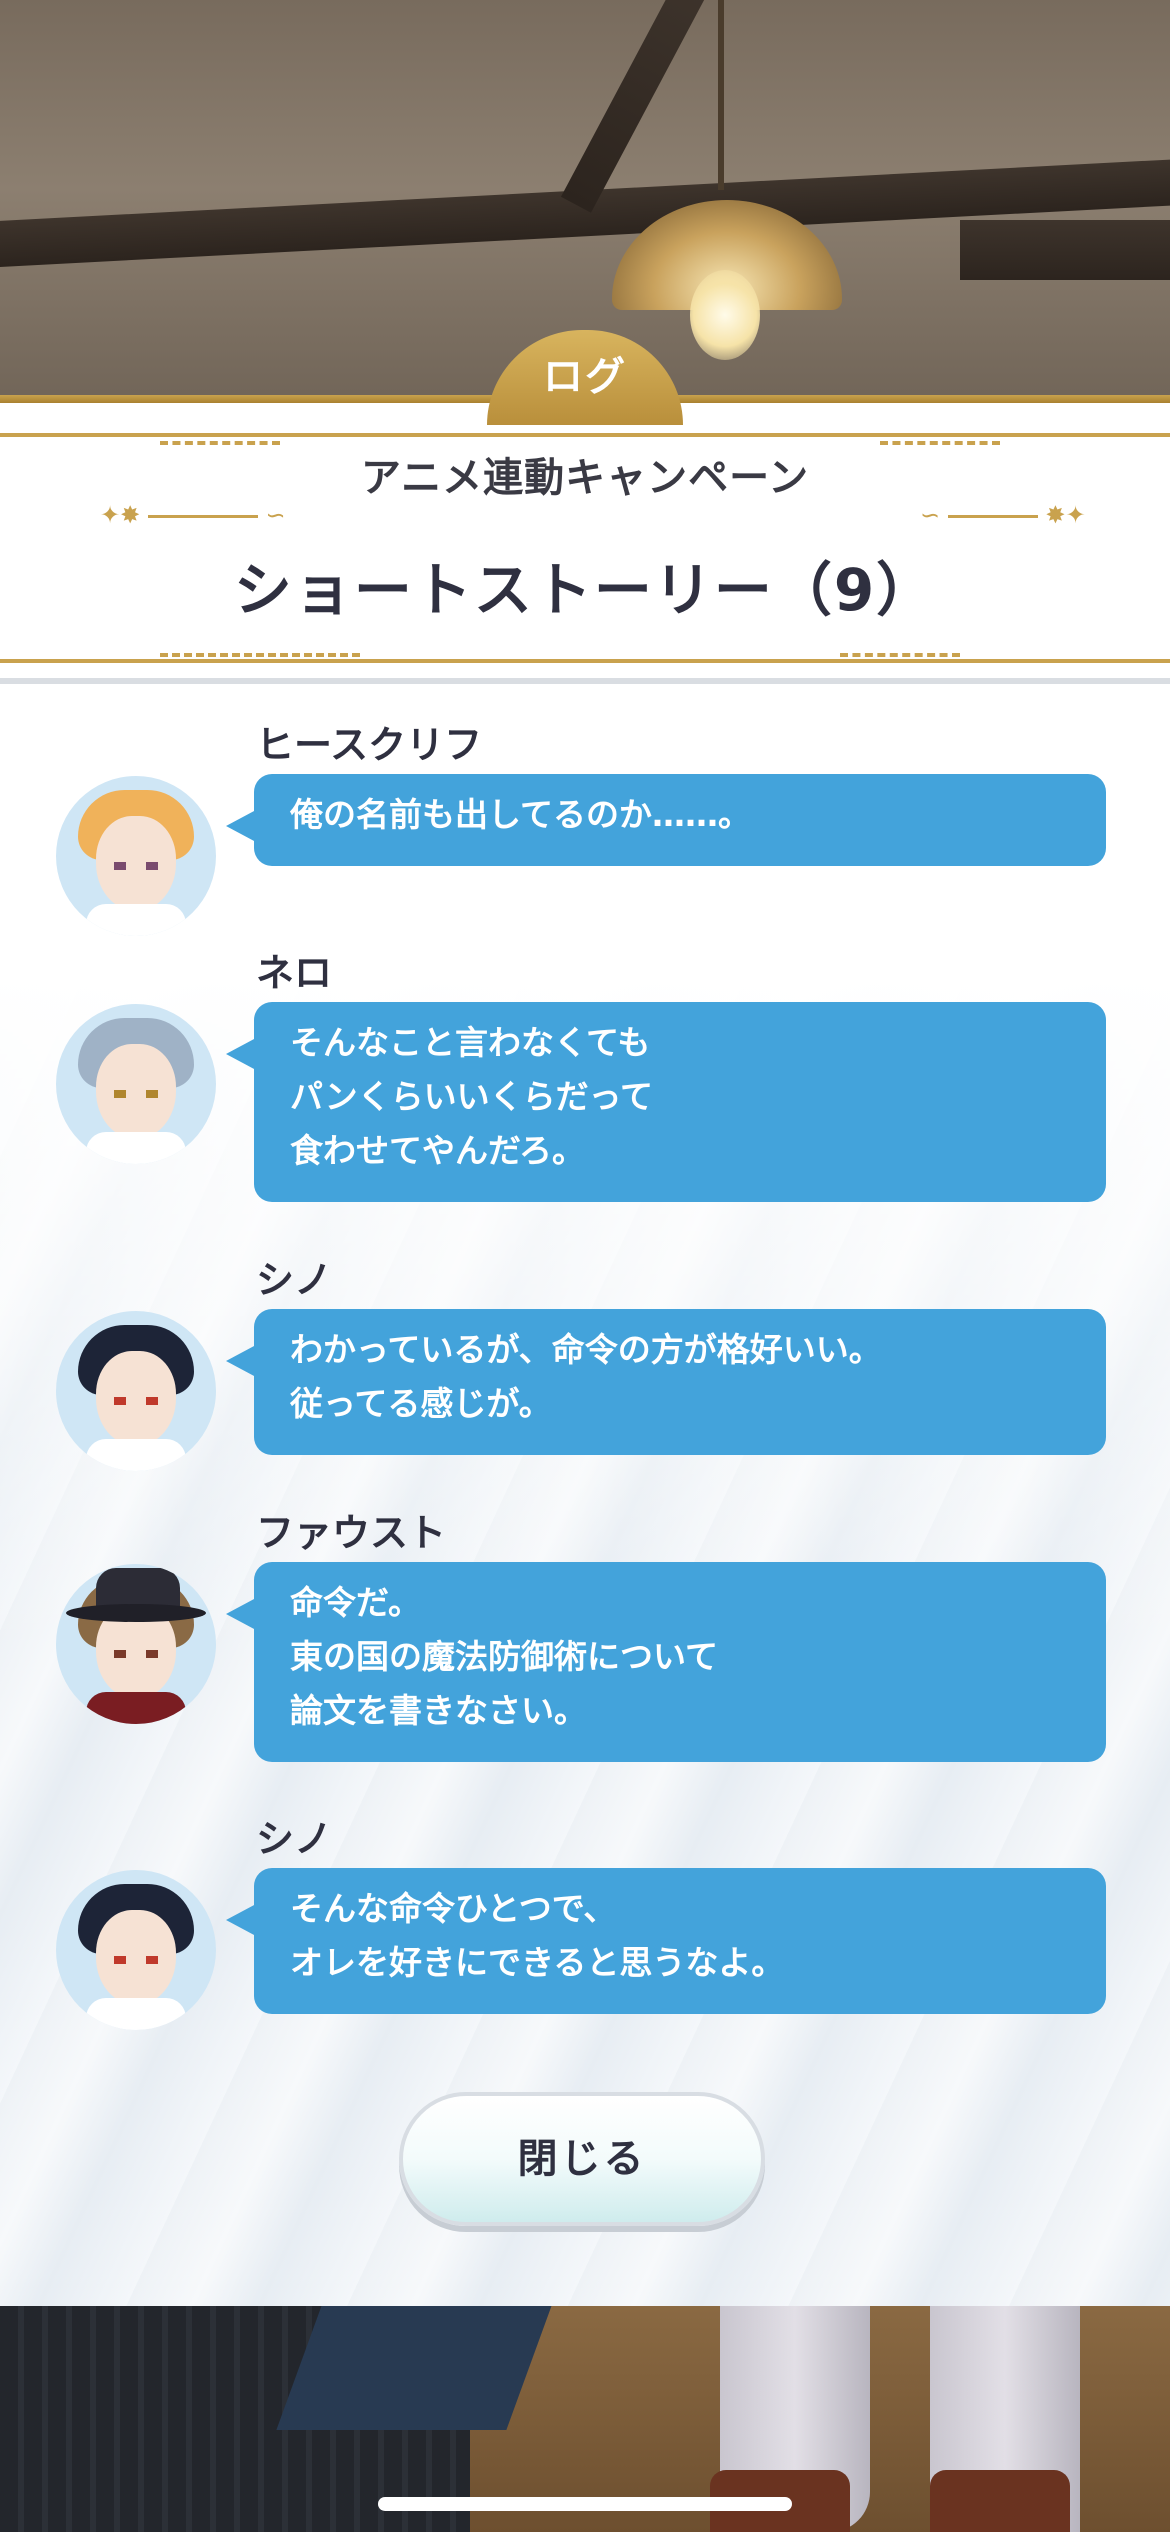  Describe the element at coordinates (666, 1662) in the screenshot. I see `dialogue-bubble: 命令だ。 東の国の魔法防御術について 論文を書きなさい。` at that location.